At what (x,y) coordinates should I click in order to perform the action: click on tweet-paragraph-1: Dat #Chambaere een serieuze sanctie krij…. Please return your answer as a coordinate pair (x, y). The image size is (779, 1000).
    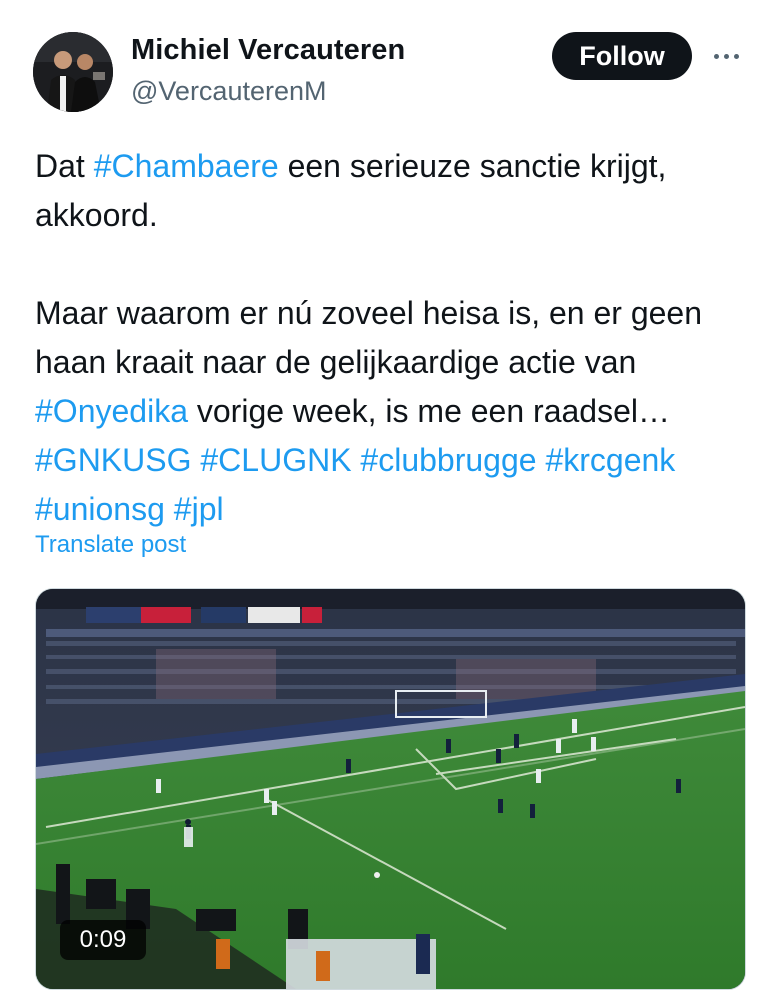
    Looking at the image, I should click on (395, 191).